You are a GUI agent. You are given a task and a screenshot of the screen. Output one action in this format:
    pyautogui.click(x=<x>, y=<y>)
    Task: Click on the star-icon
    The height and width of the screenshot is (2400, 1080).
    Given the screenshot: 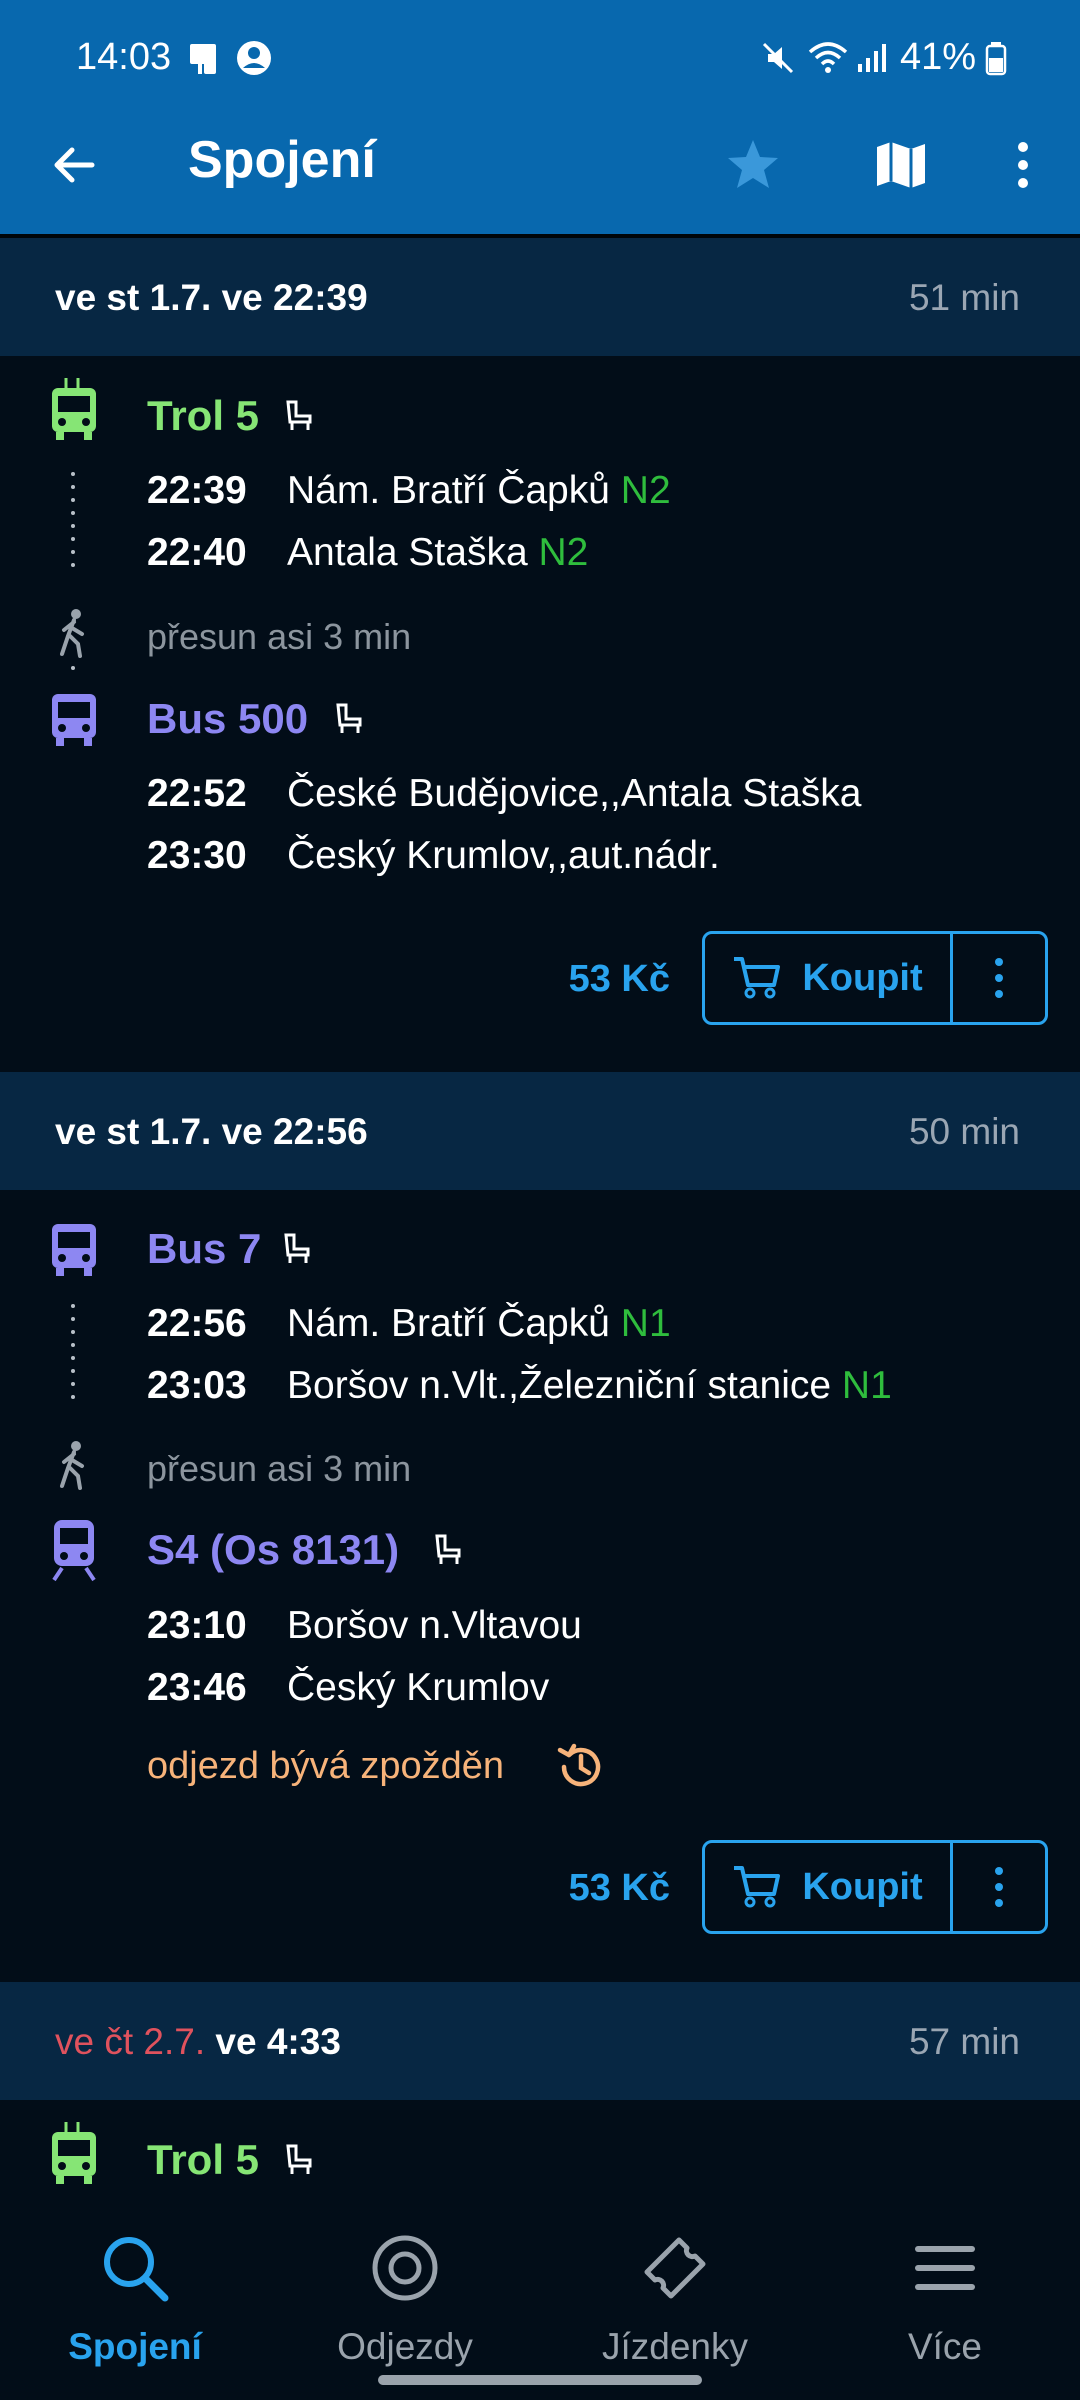 What is the action you would take?
    pyautogui.click(x=753, y=164)
    